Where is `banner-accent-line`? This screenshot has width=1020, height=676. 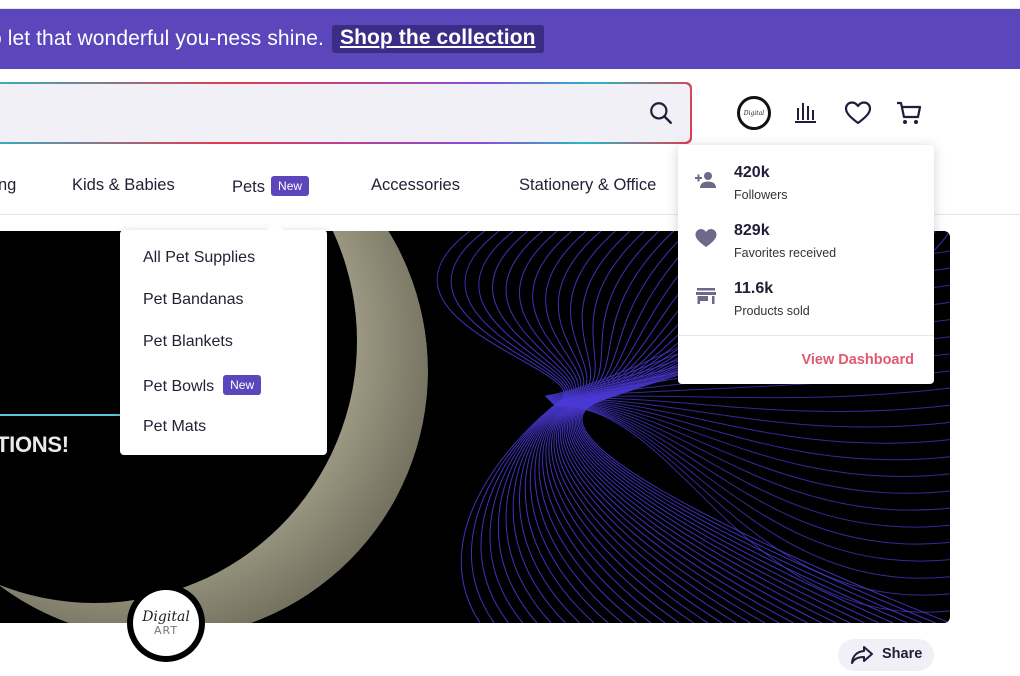 banner-accent-line is located at coordinates (65, 415).